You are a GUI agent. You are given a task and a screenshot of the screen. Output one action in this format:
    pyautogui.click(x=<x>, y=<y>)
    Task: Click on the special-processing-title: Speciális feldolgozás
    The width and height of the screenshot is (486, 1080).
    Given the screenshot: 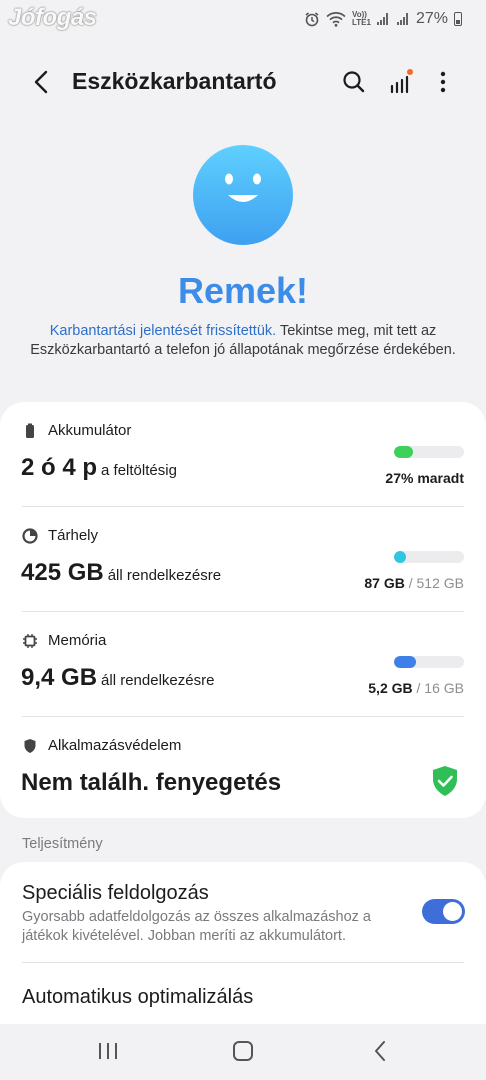 What is the action you would take?
    pyautogui.click(x=115, y=893)
    